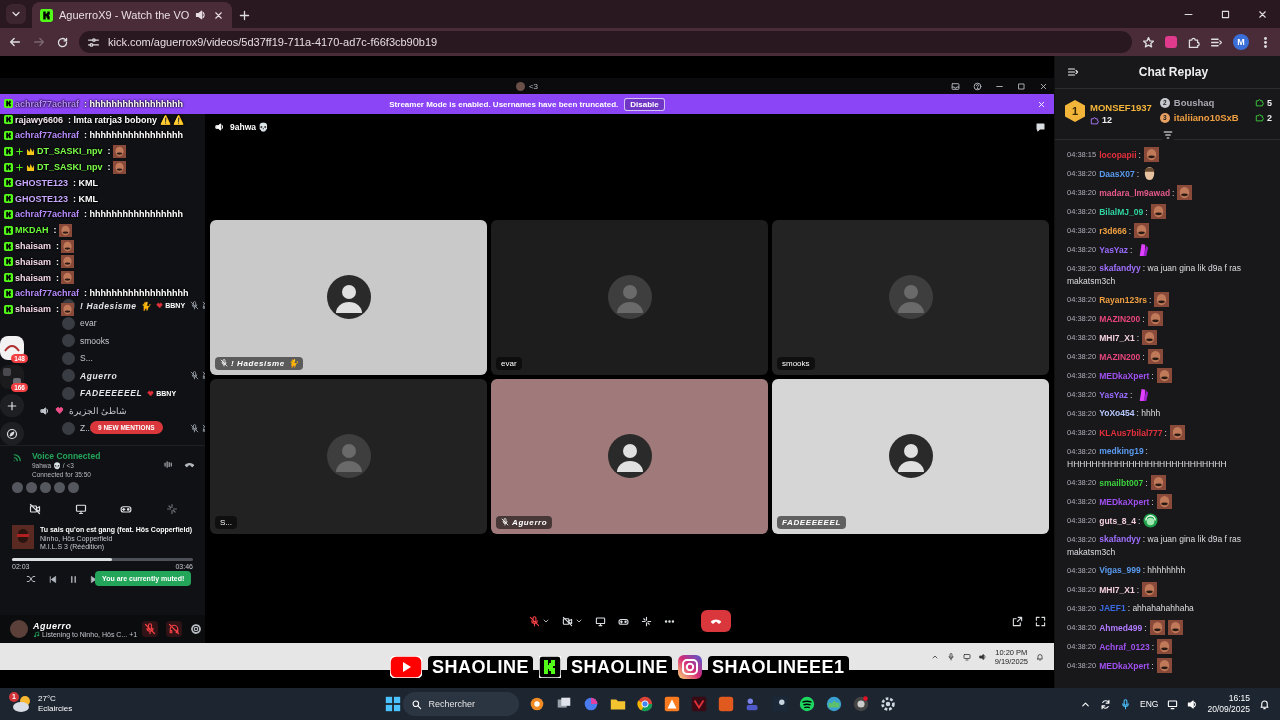  I want to click on weather-icon, so click(22, 704).